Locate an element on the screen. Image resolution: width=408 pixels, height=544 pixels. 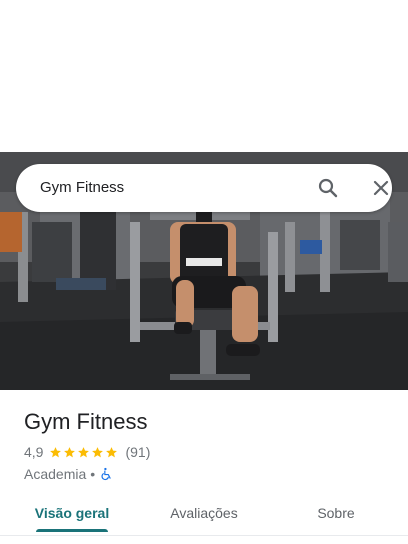
review-count: (91) is located at coordinates (137, 452).